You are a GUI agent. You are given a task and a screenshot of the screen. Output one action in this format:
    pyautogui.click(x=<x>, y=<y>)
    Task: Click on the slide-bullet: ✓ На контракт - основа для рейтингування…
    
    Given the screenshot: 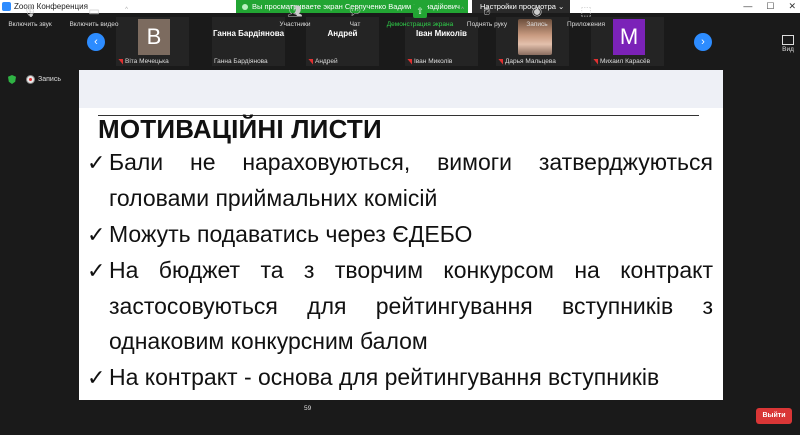 What is the action you would take?
    pyautogui.click(x=400, y=378)
    